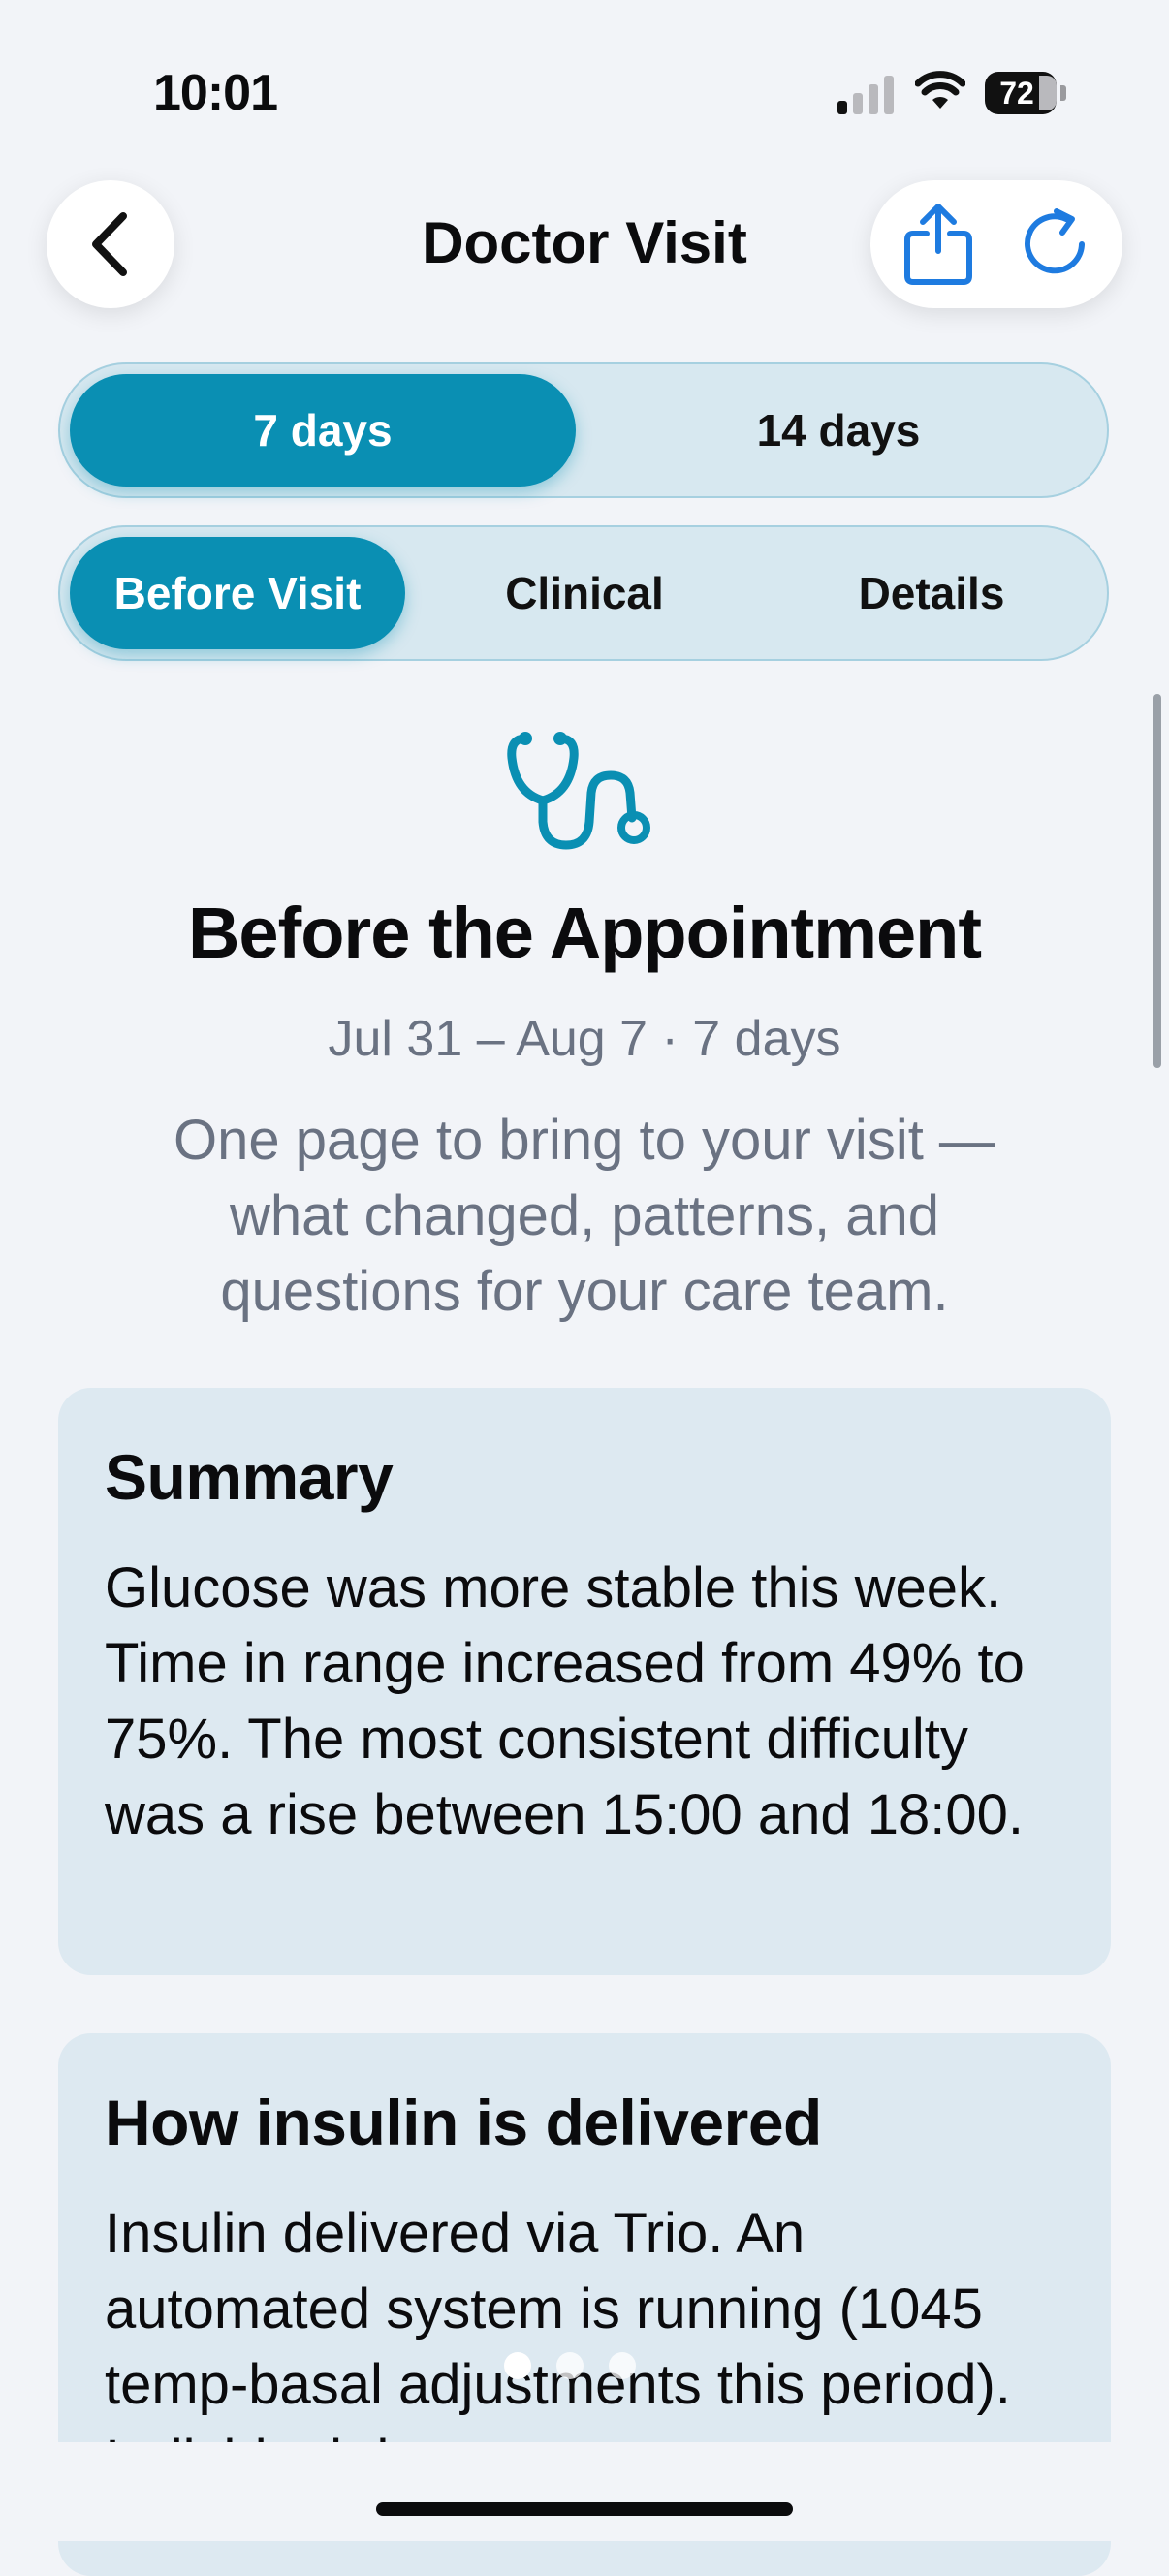  What do you see at coordinates (1017, 93) in the screenshot?
I see `battery-level: 72` at bounding box center [1017, 93].